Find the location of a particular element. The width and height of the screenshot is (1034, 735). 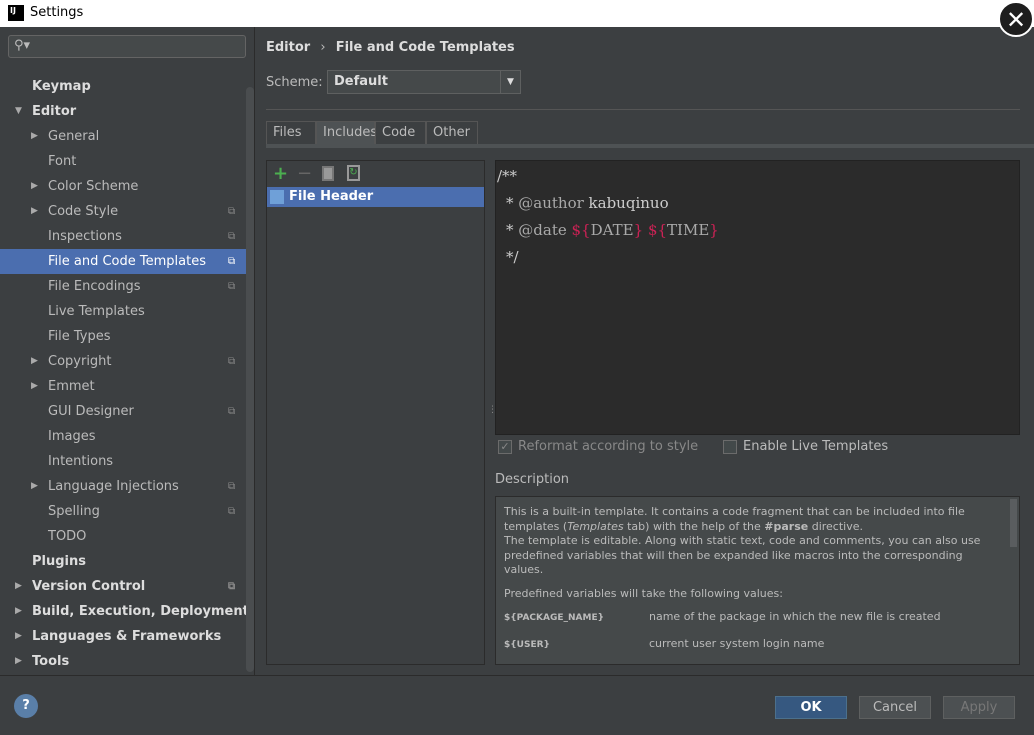

ok-button: OK is located at coordinates (811, 707).